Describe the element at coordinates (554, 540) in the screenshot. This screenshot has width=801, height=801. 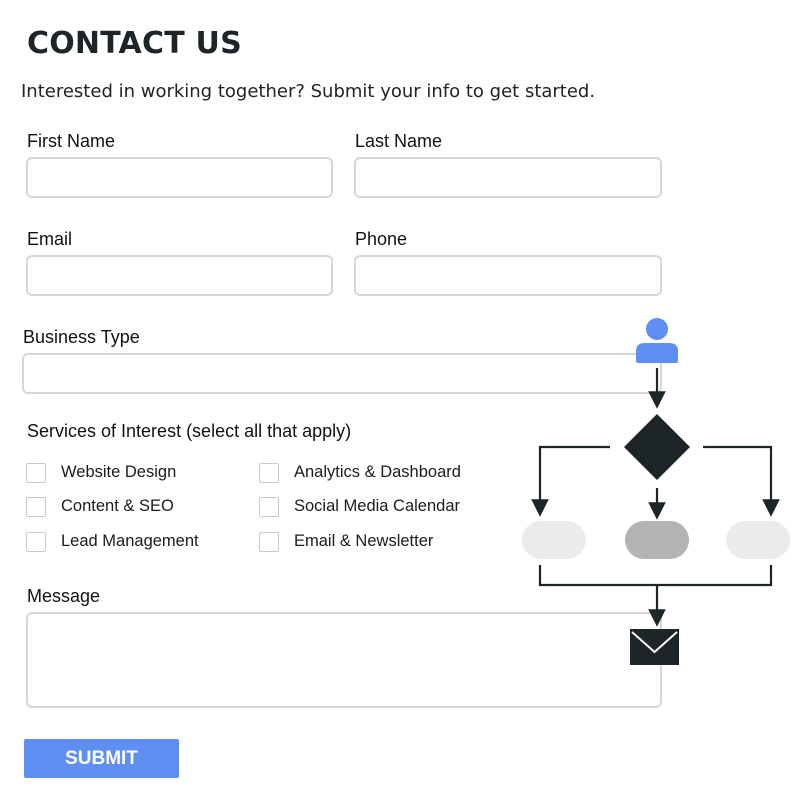
I see `flow-option-pill-left` at that location.